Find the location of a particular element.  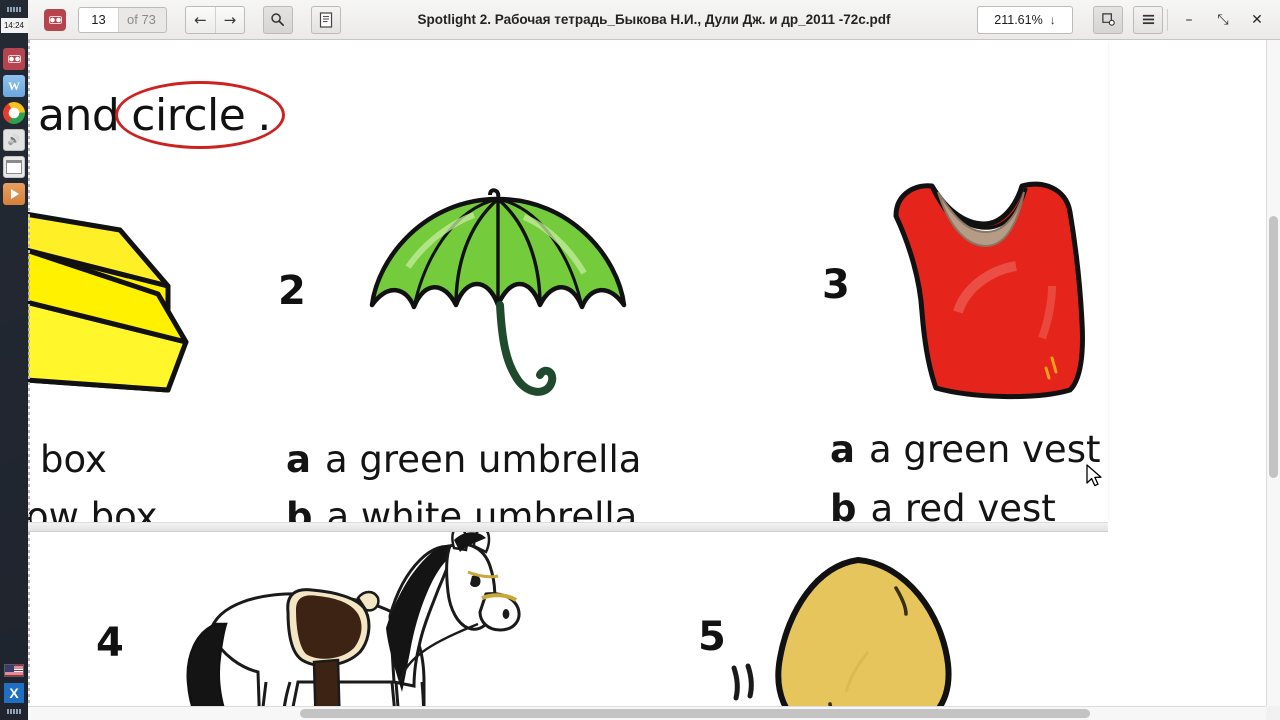

titlebar-right-controls: 211.61% ↓ – ⤡ ✕ is located at coordinates (1125, 20).